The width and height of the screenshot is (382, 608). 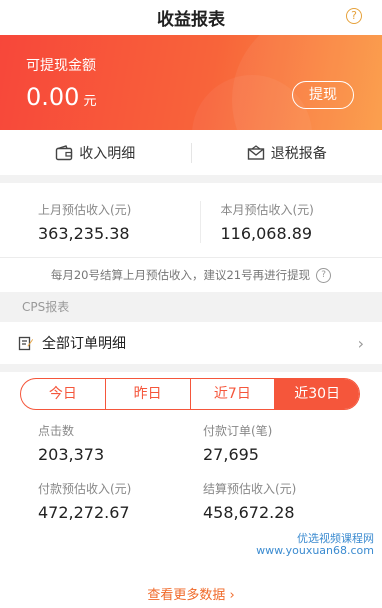 I want to click on tab-yesterday: 昨日, so click(x=147, y=394).